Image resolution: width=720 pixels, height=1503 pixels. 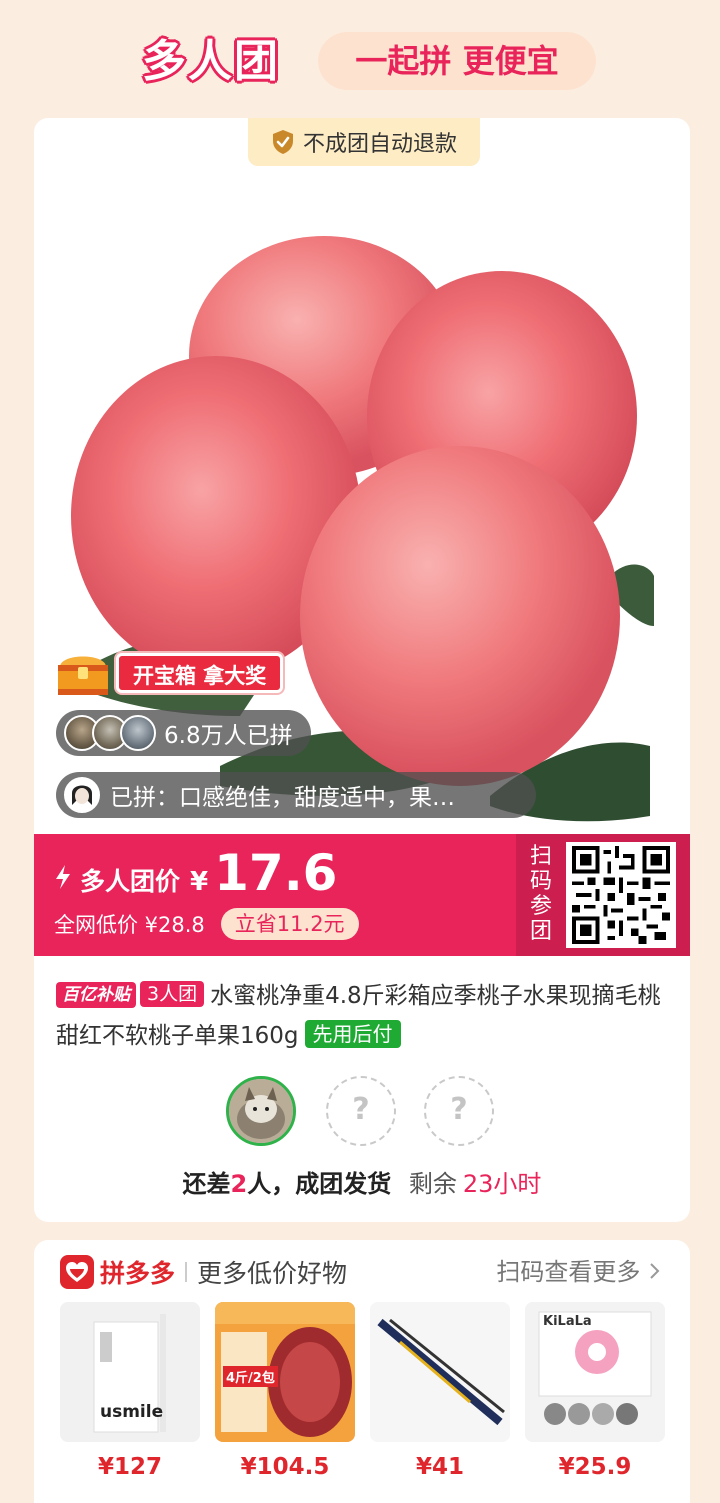 I want to click on group-logo: 多人团, so click(x=211, y=61).